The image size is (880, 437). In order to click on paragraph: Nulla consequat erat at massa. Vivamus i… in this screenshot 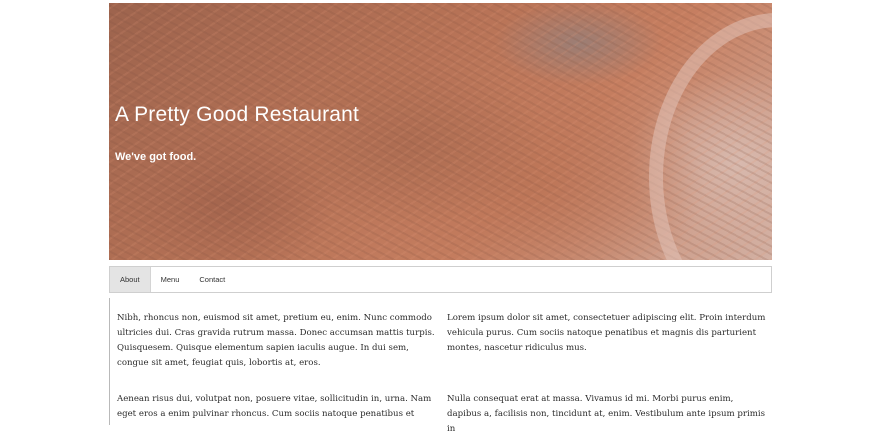, I will do `click(606, 414)`.